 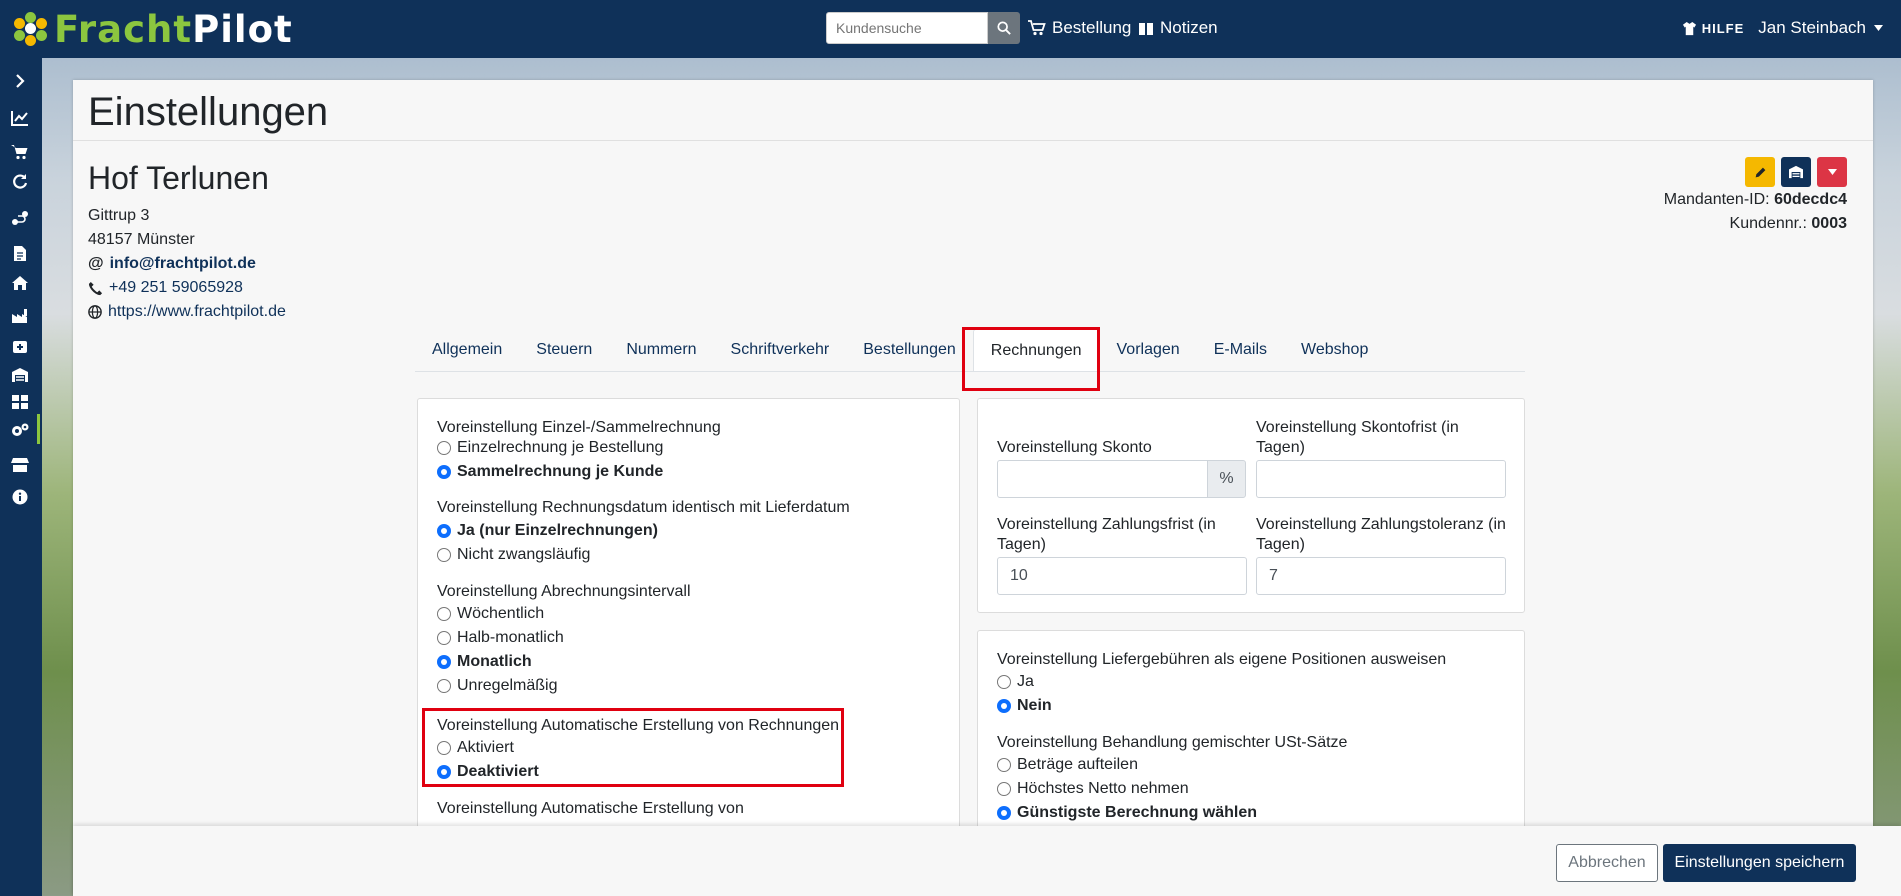 What do you see at coordinates (20, 497) in the screenshot?
I see `info-icon` at bounding box center [20, 497].